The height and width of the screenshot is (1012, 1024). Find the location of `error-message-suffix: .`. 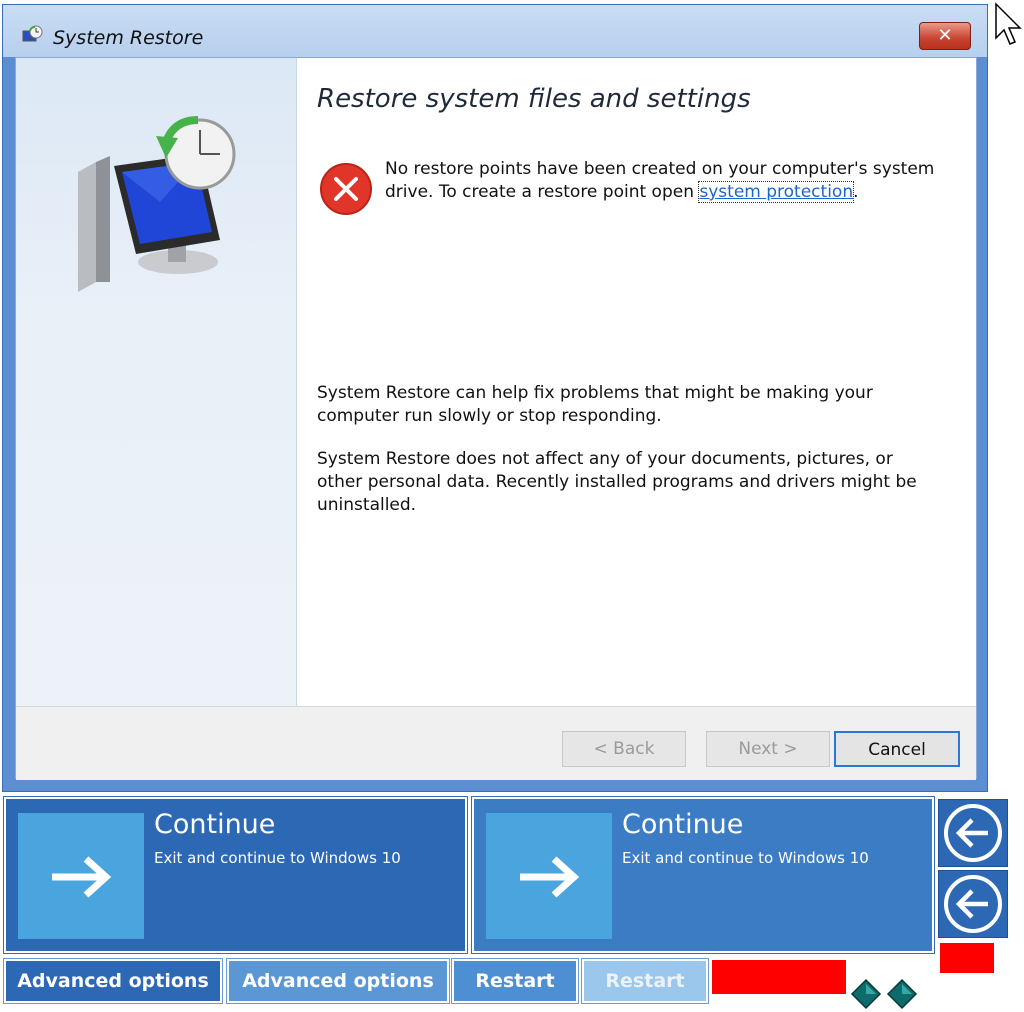

error-message-suffix: . is located at coordinates (856, 192).